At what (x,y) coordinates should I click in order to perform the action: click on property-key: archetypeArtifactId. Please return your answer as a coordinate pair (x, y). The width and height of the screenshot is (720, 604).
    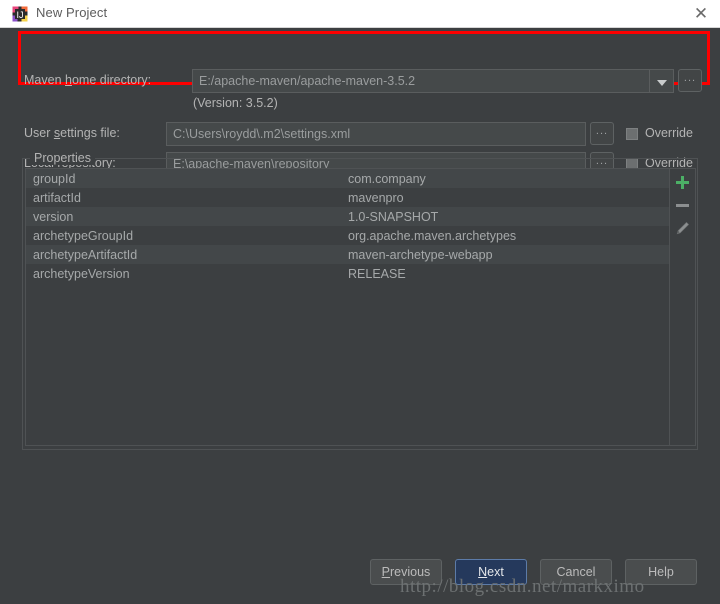
    Looking at the image, I should click on (85, 254).